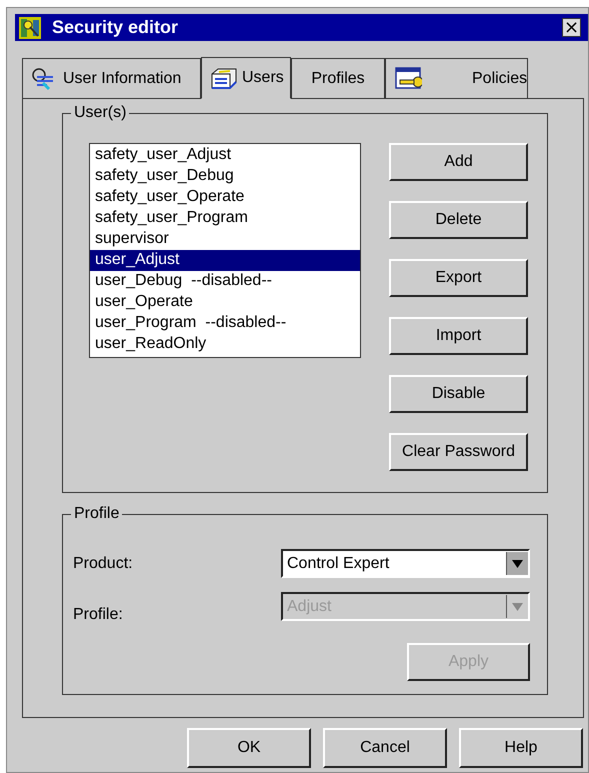  What do you see at coordinates (225, 197) in the screenshot?
I see `user-list-item: safety_user_Operate` at bounding box center [225, 197].